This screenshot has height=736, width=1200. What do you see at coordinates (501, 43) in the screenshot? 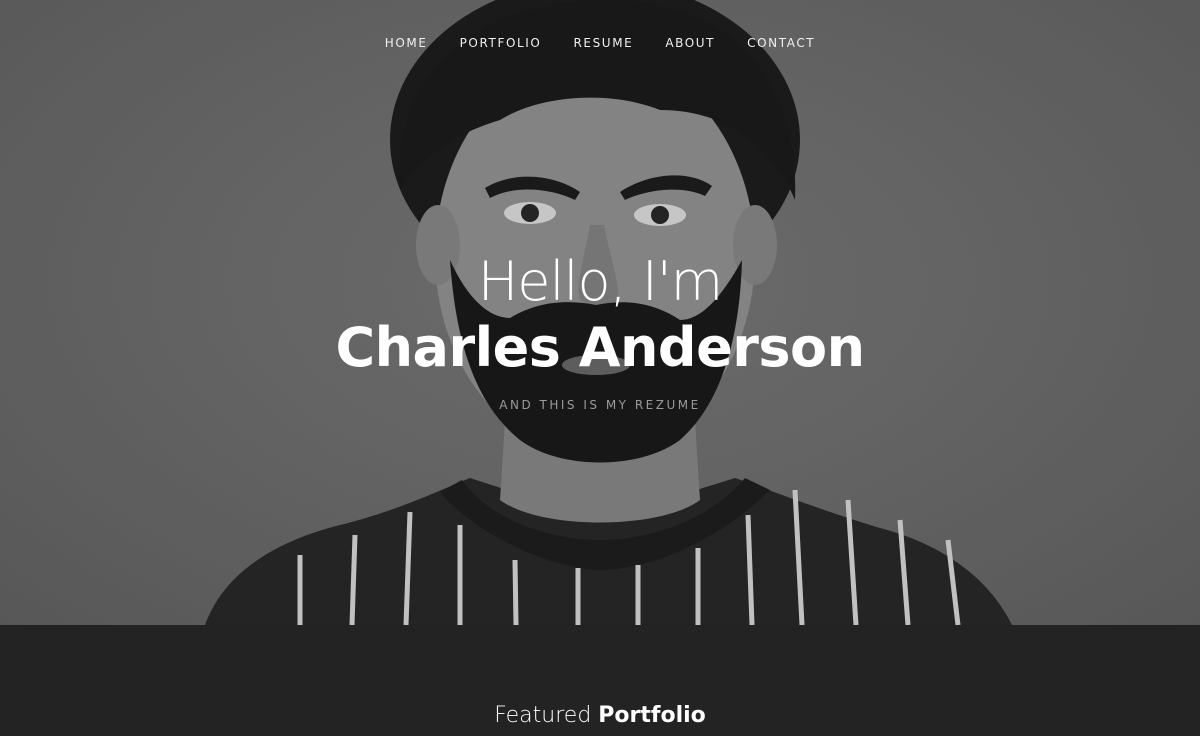
I see `nav-portfolio: PORTFOLIO` at bounding box center [501, 43].